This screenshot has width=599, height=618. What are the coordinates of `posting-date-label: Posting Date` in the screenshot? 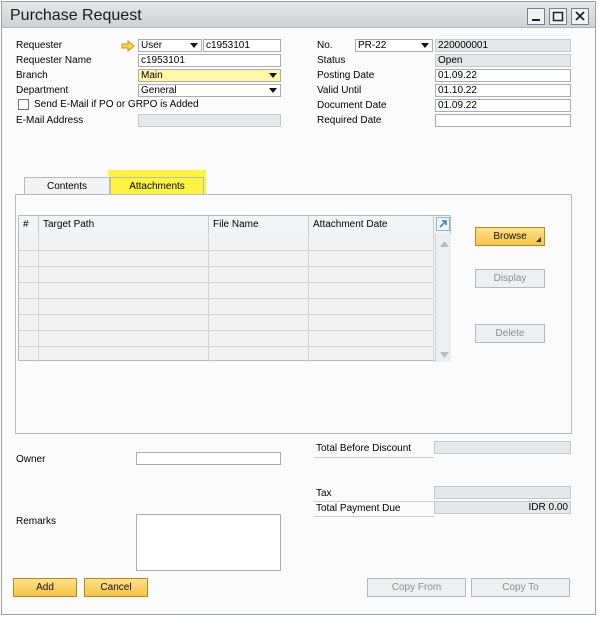 It's located at (346, 75).